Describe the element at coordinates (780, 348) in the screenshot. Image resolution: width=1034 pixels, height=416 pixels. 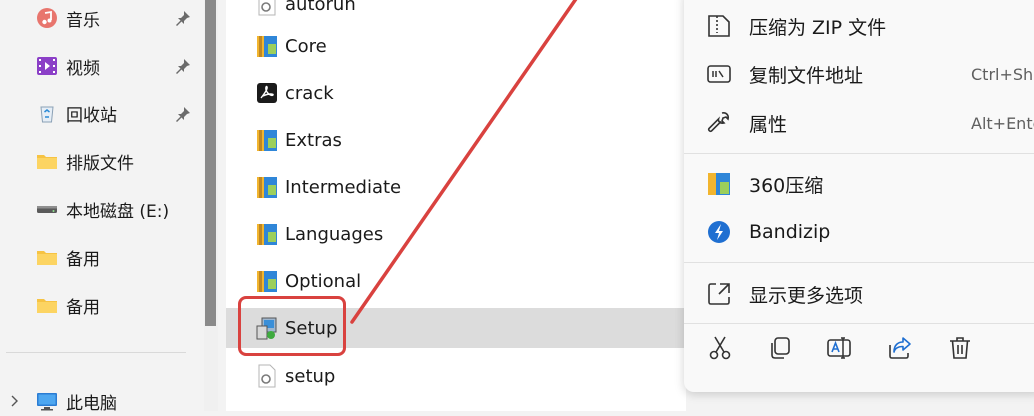
I see `copy-icon` at that location.